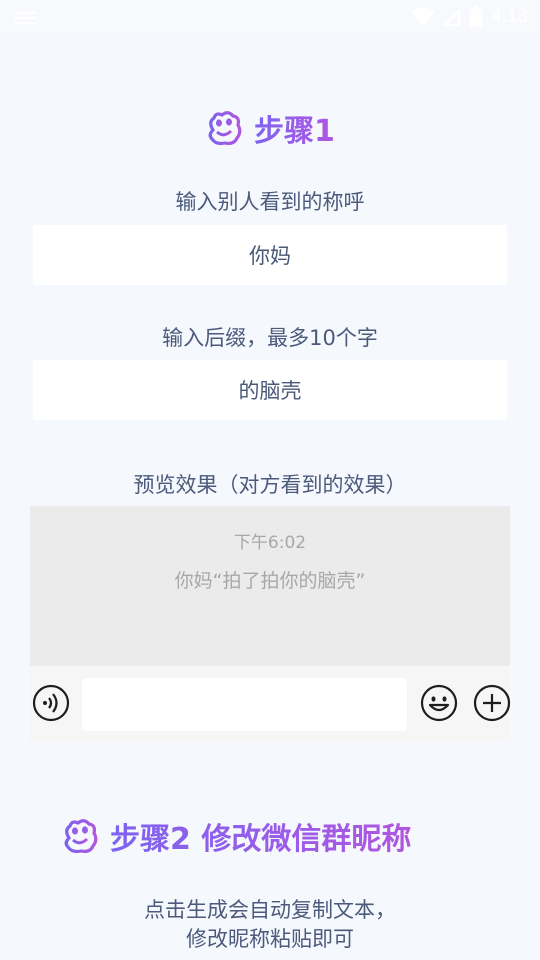 The image size is (540, 960). I want to click on chat-input-bar, so click(270, 704).